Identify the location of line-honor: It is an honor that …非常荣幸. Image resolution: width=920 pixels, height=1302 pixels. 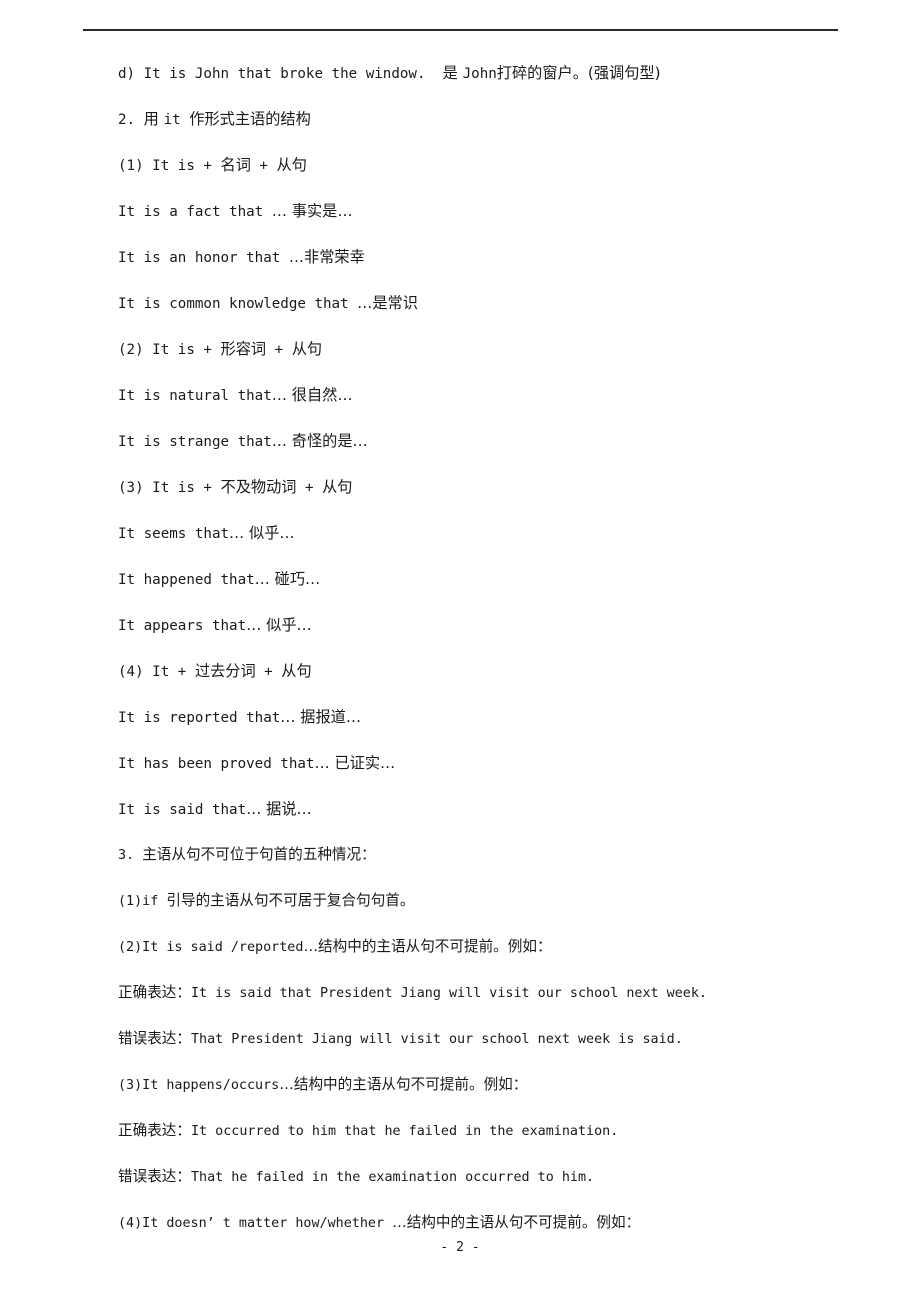
(498, 257).